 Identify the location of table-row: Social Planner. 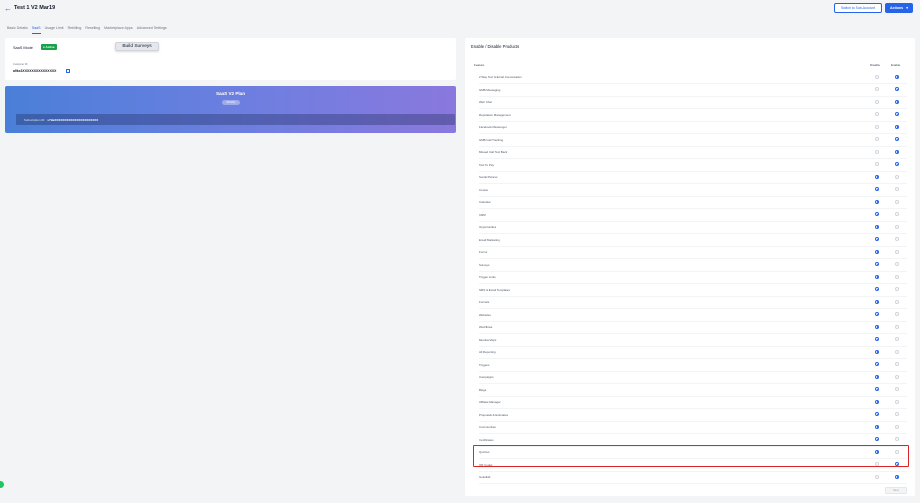
(690, 177).